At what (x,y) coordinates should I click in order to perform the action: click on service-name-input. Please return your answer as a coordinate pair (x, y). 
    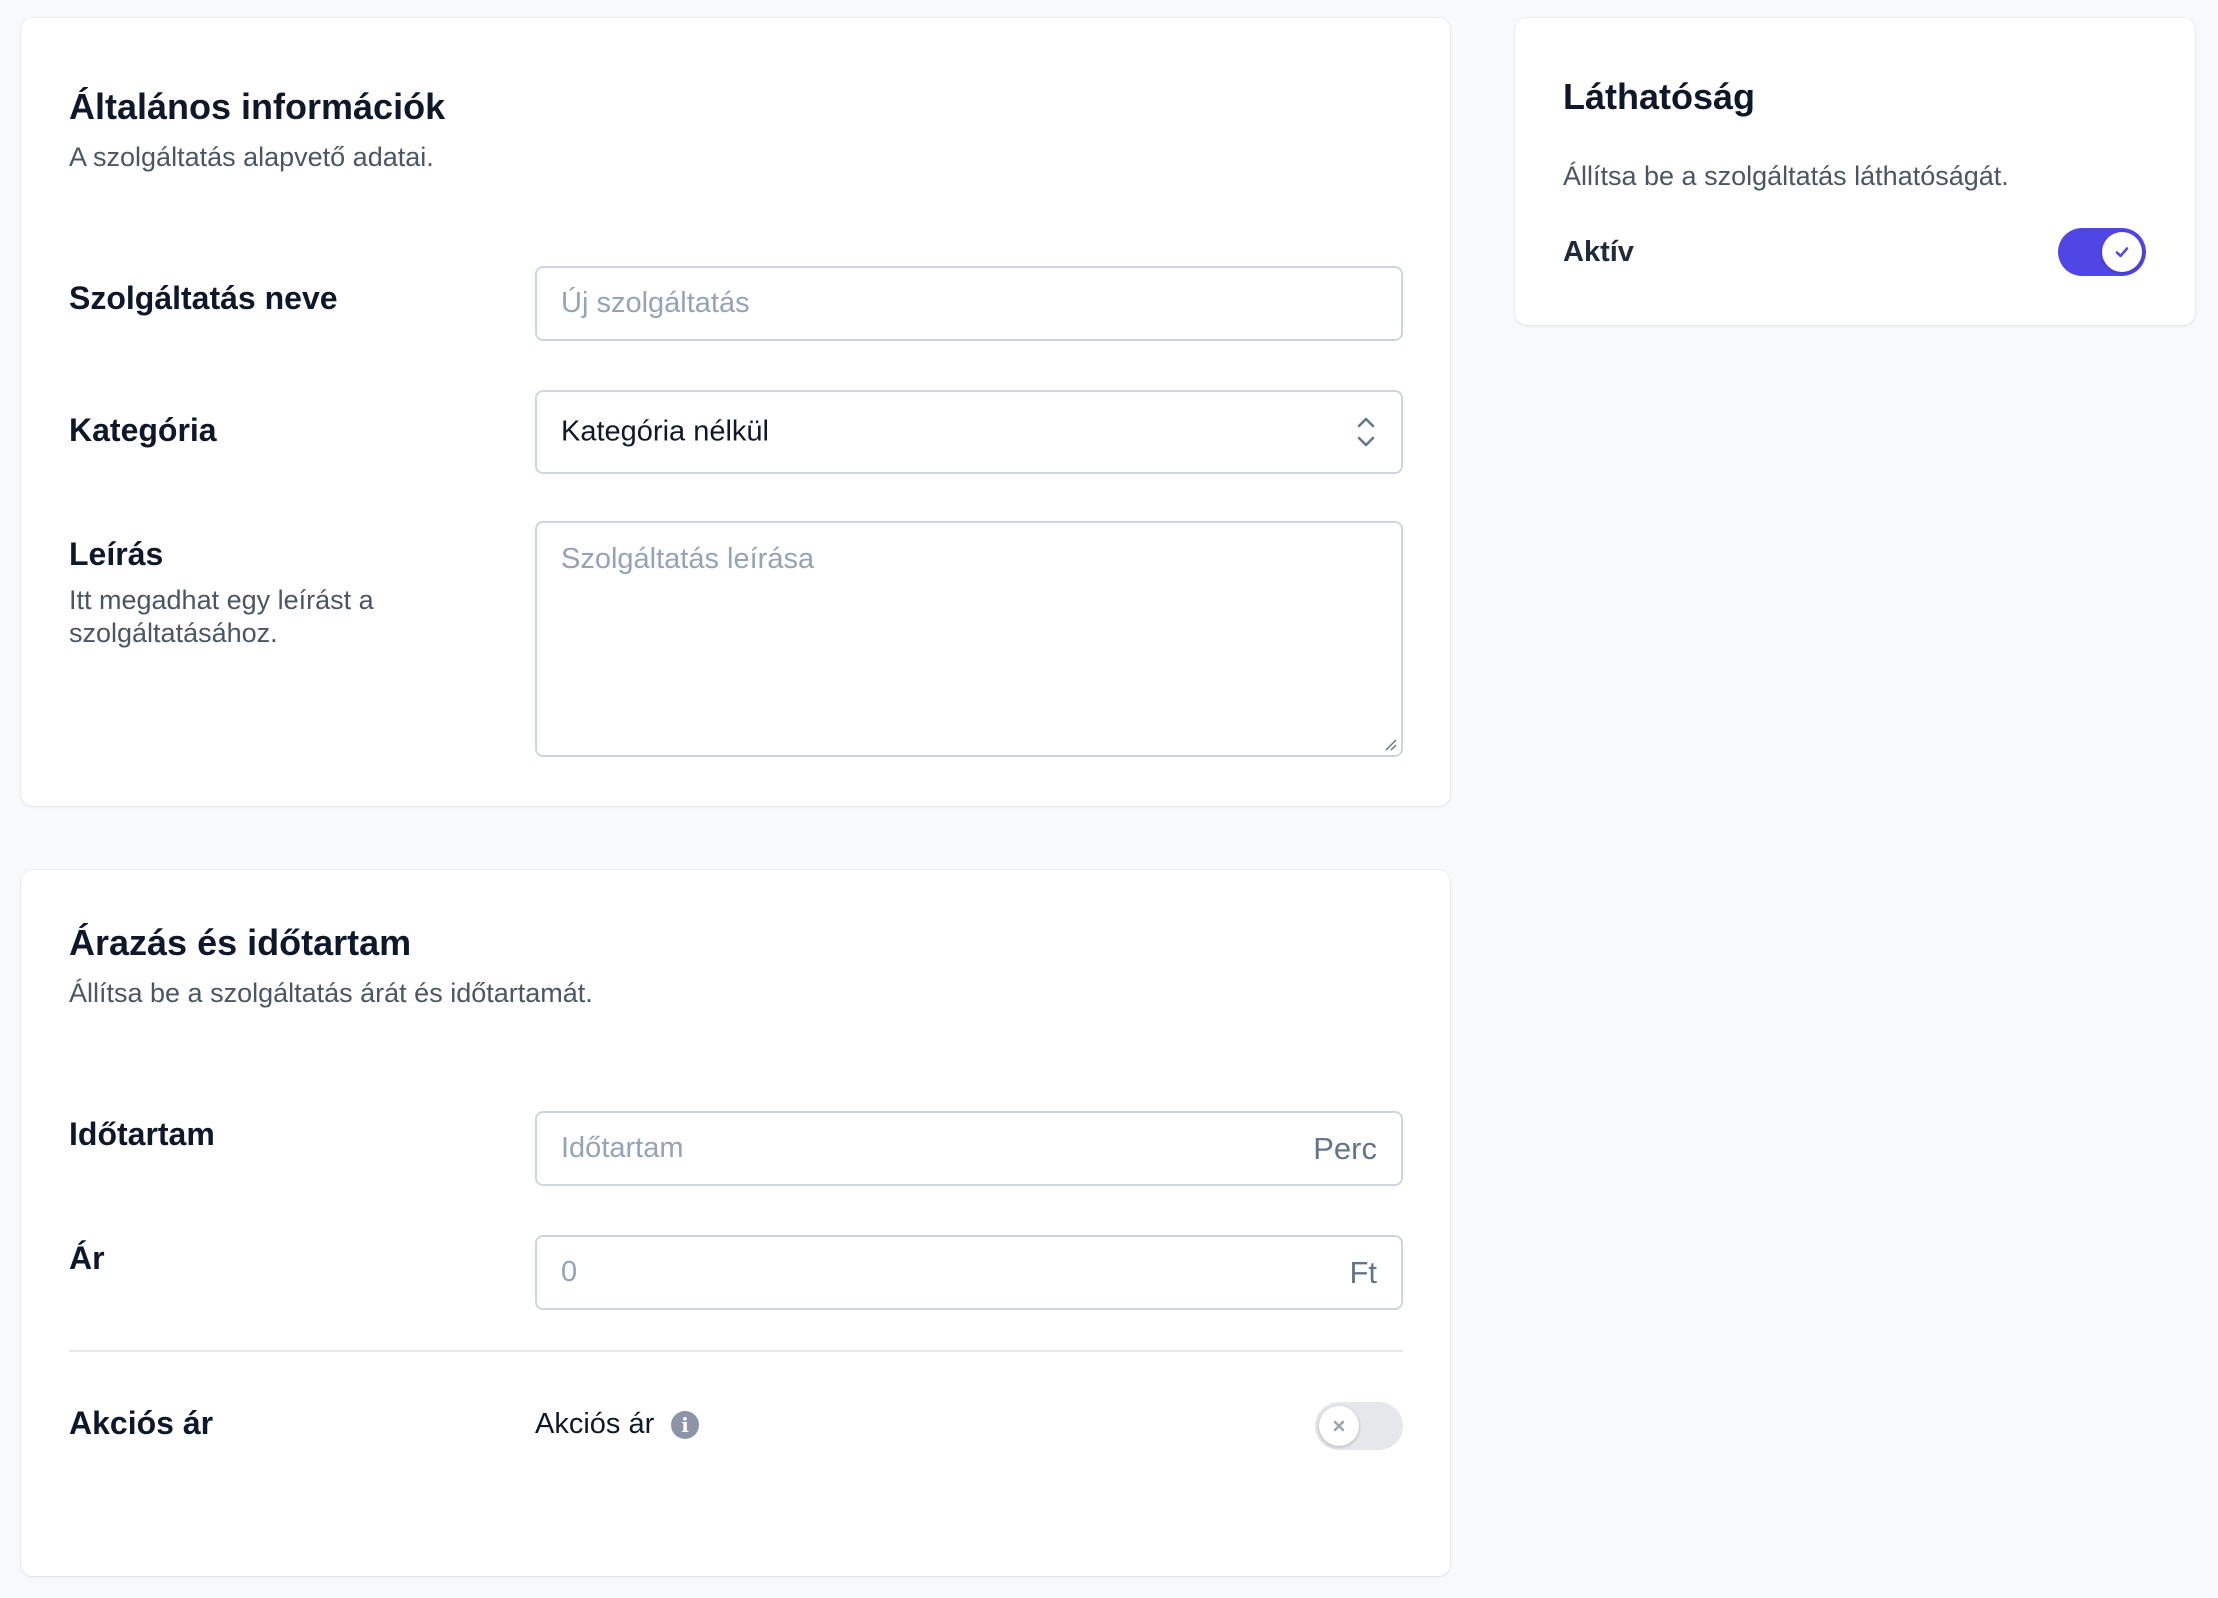
    Looking at the image, I should click on (969, 303).